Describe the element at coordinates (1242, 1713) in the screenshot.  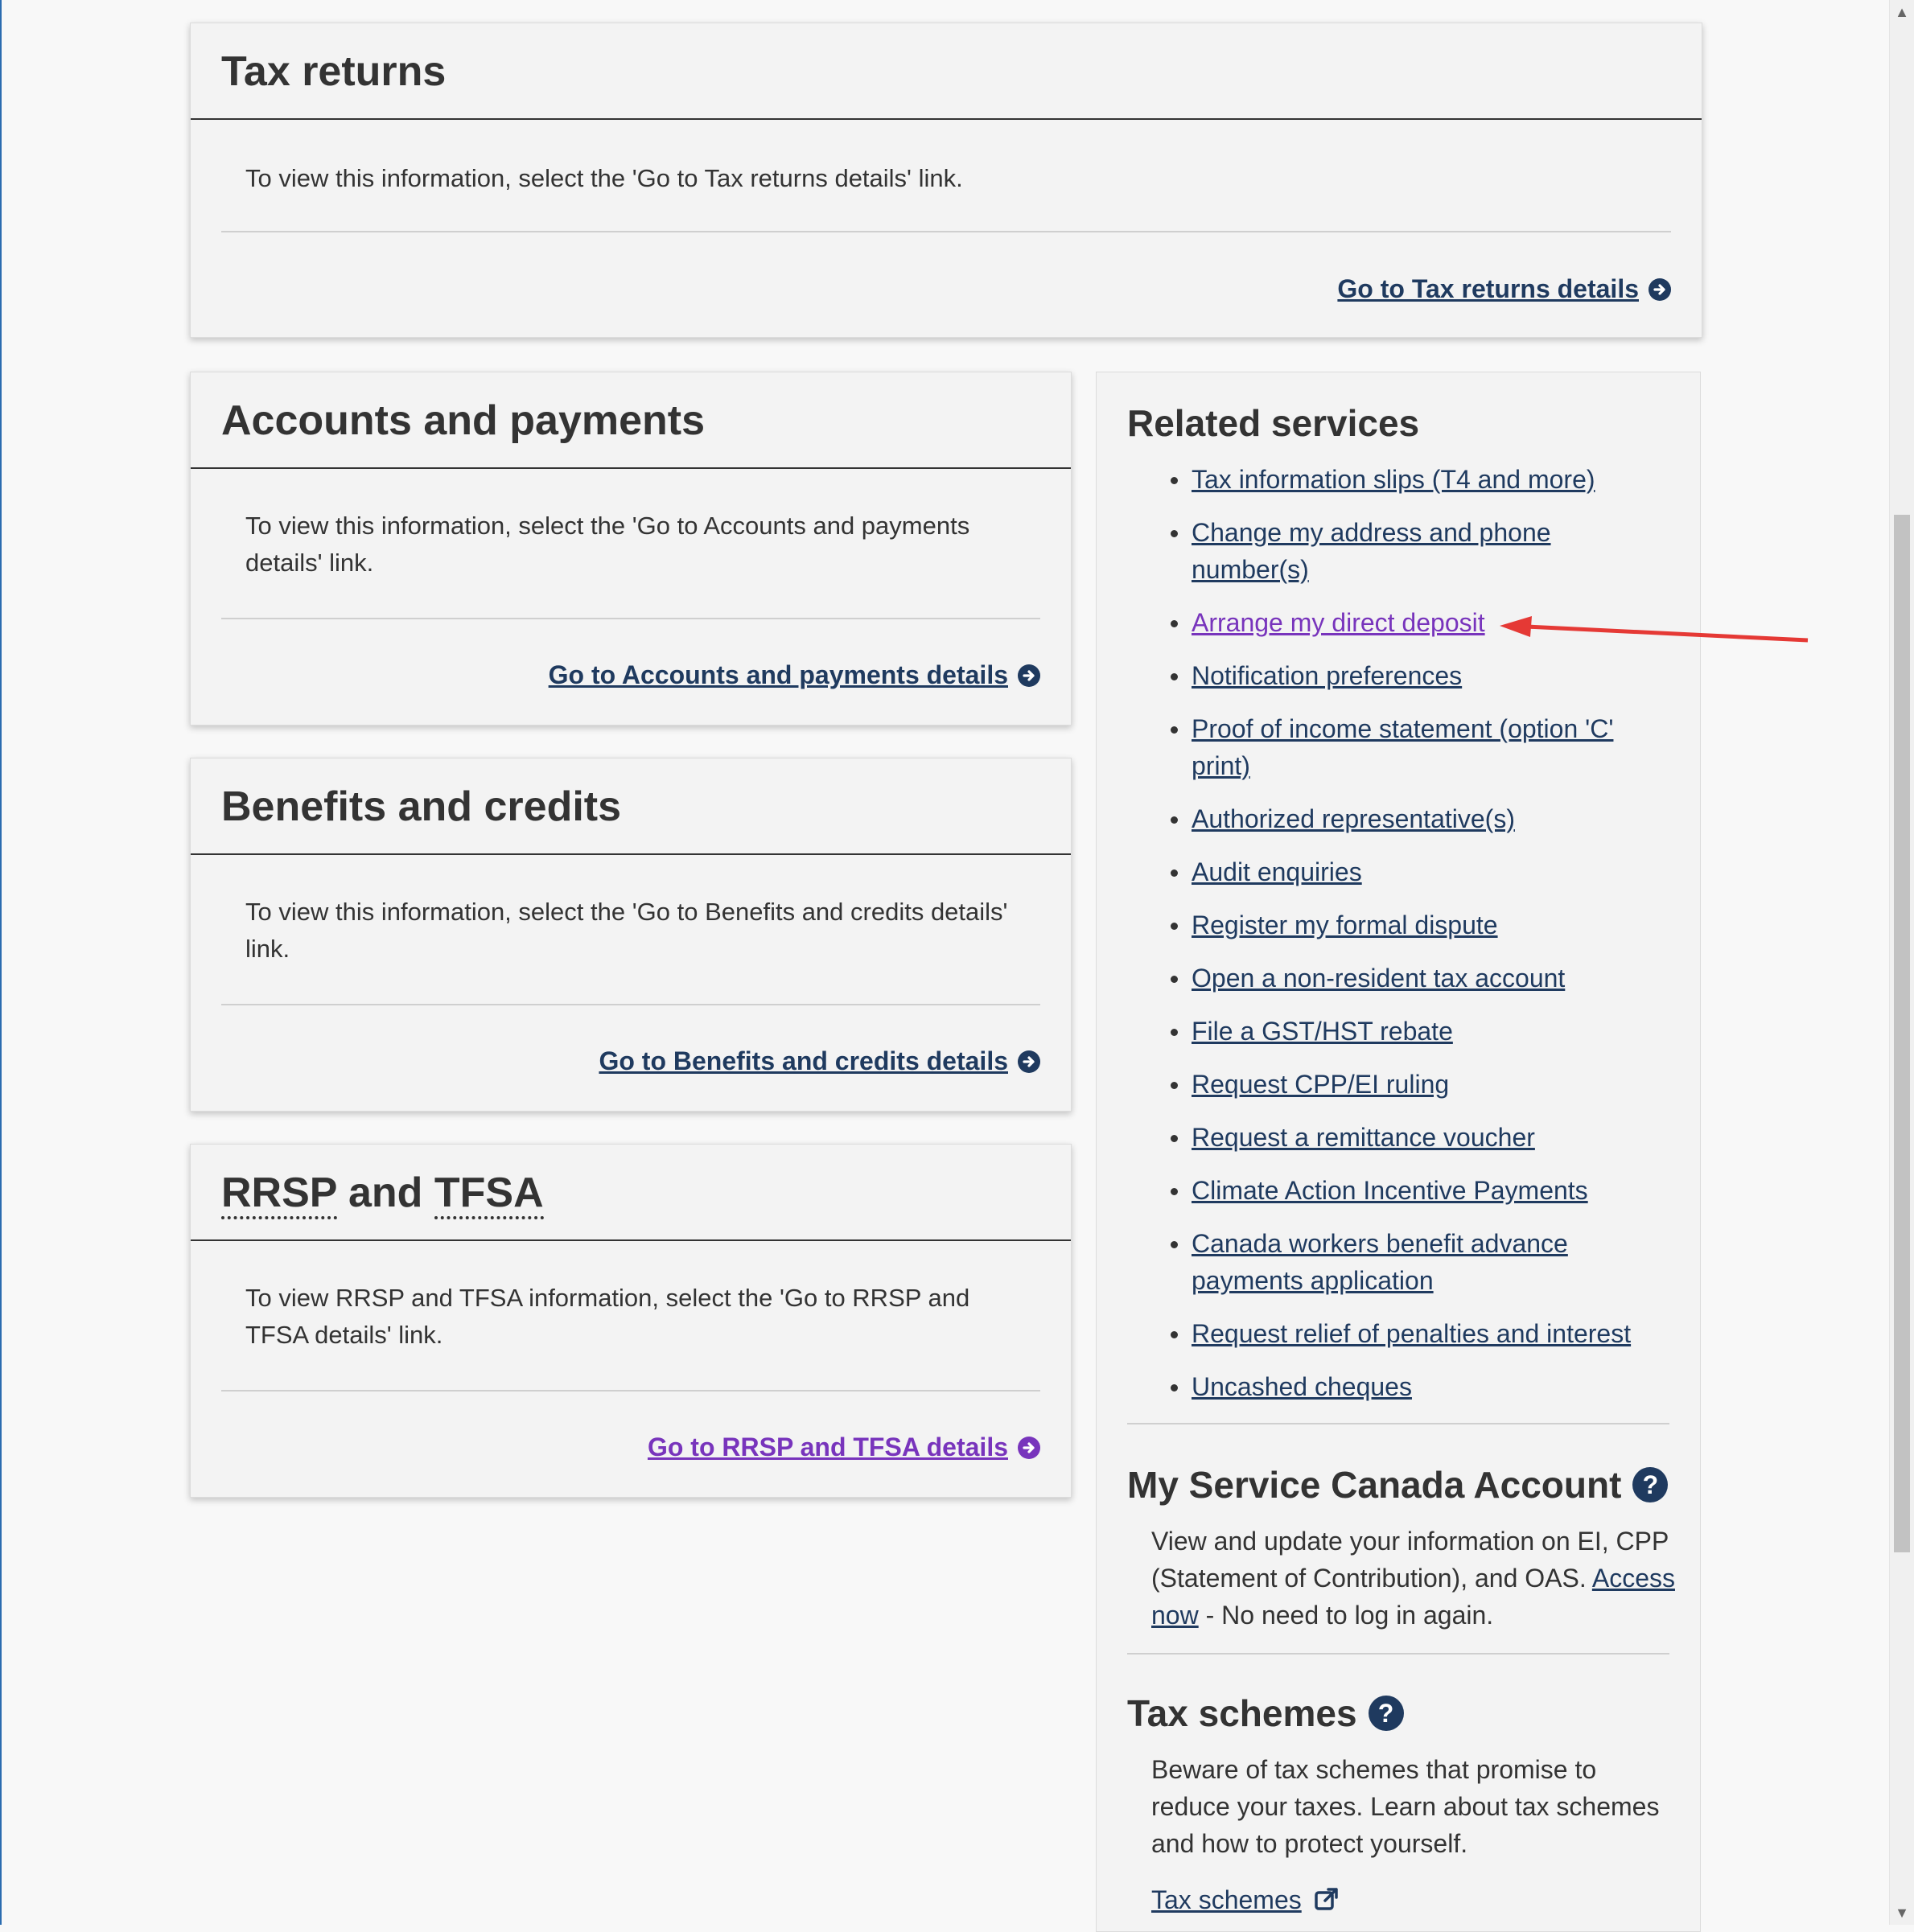
I see `tax-schemes-title: Tax schemes` at that location.